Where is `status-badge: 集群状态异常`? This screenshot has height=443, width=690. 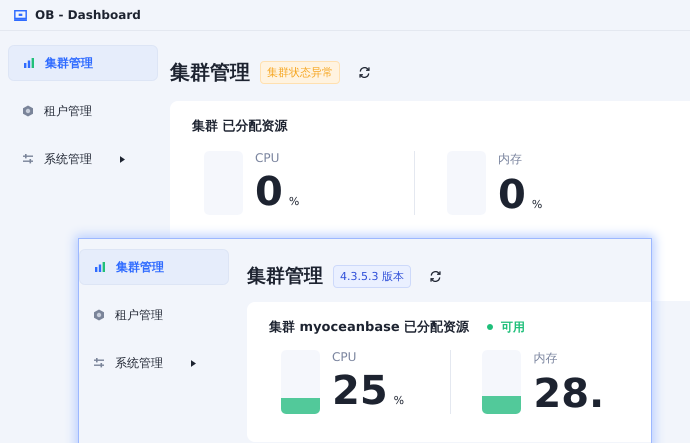
status-badge: 集群状态异常 is located at coordinates (300, 72).